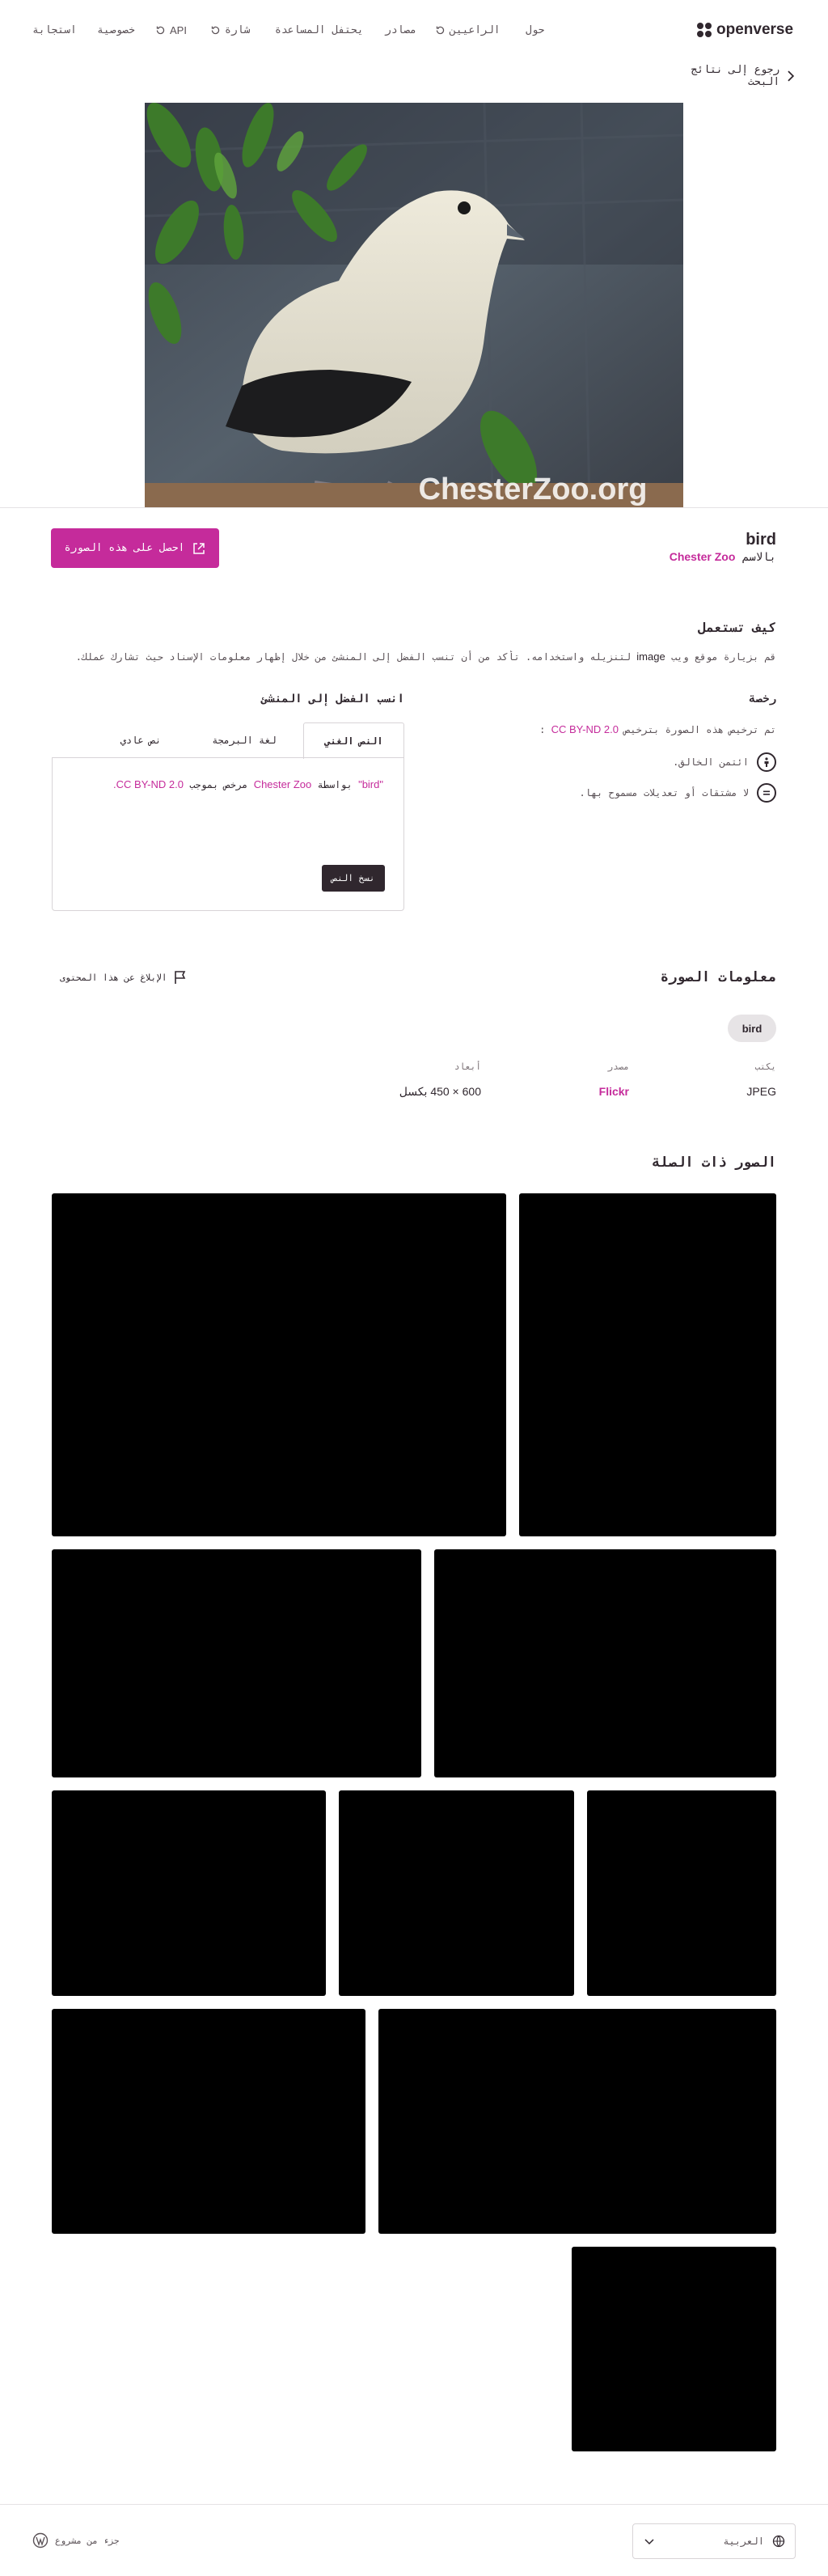 The image size is (828, 2576). Describe the element at coordinates (703, 556) in the screenshot. I see `creator-link: Chester Zoo` at that location.